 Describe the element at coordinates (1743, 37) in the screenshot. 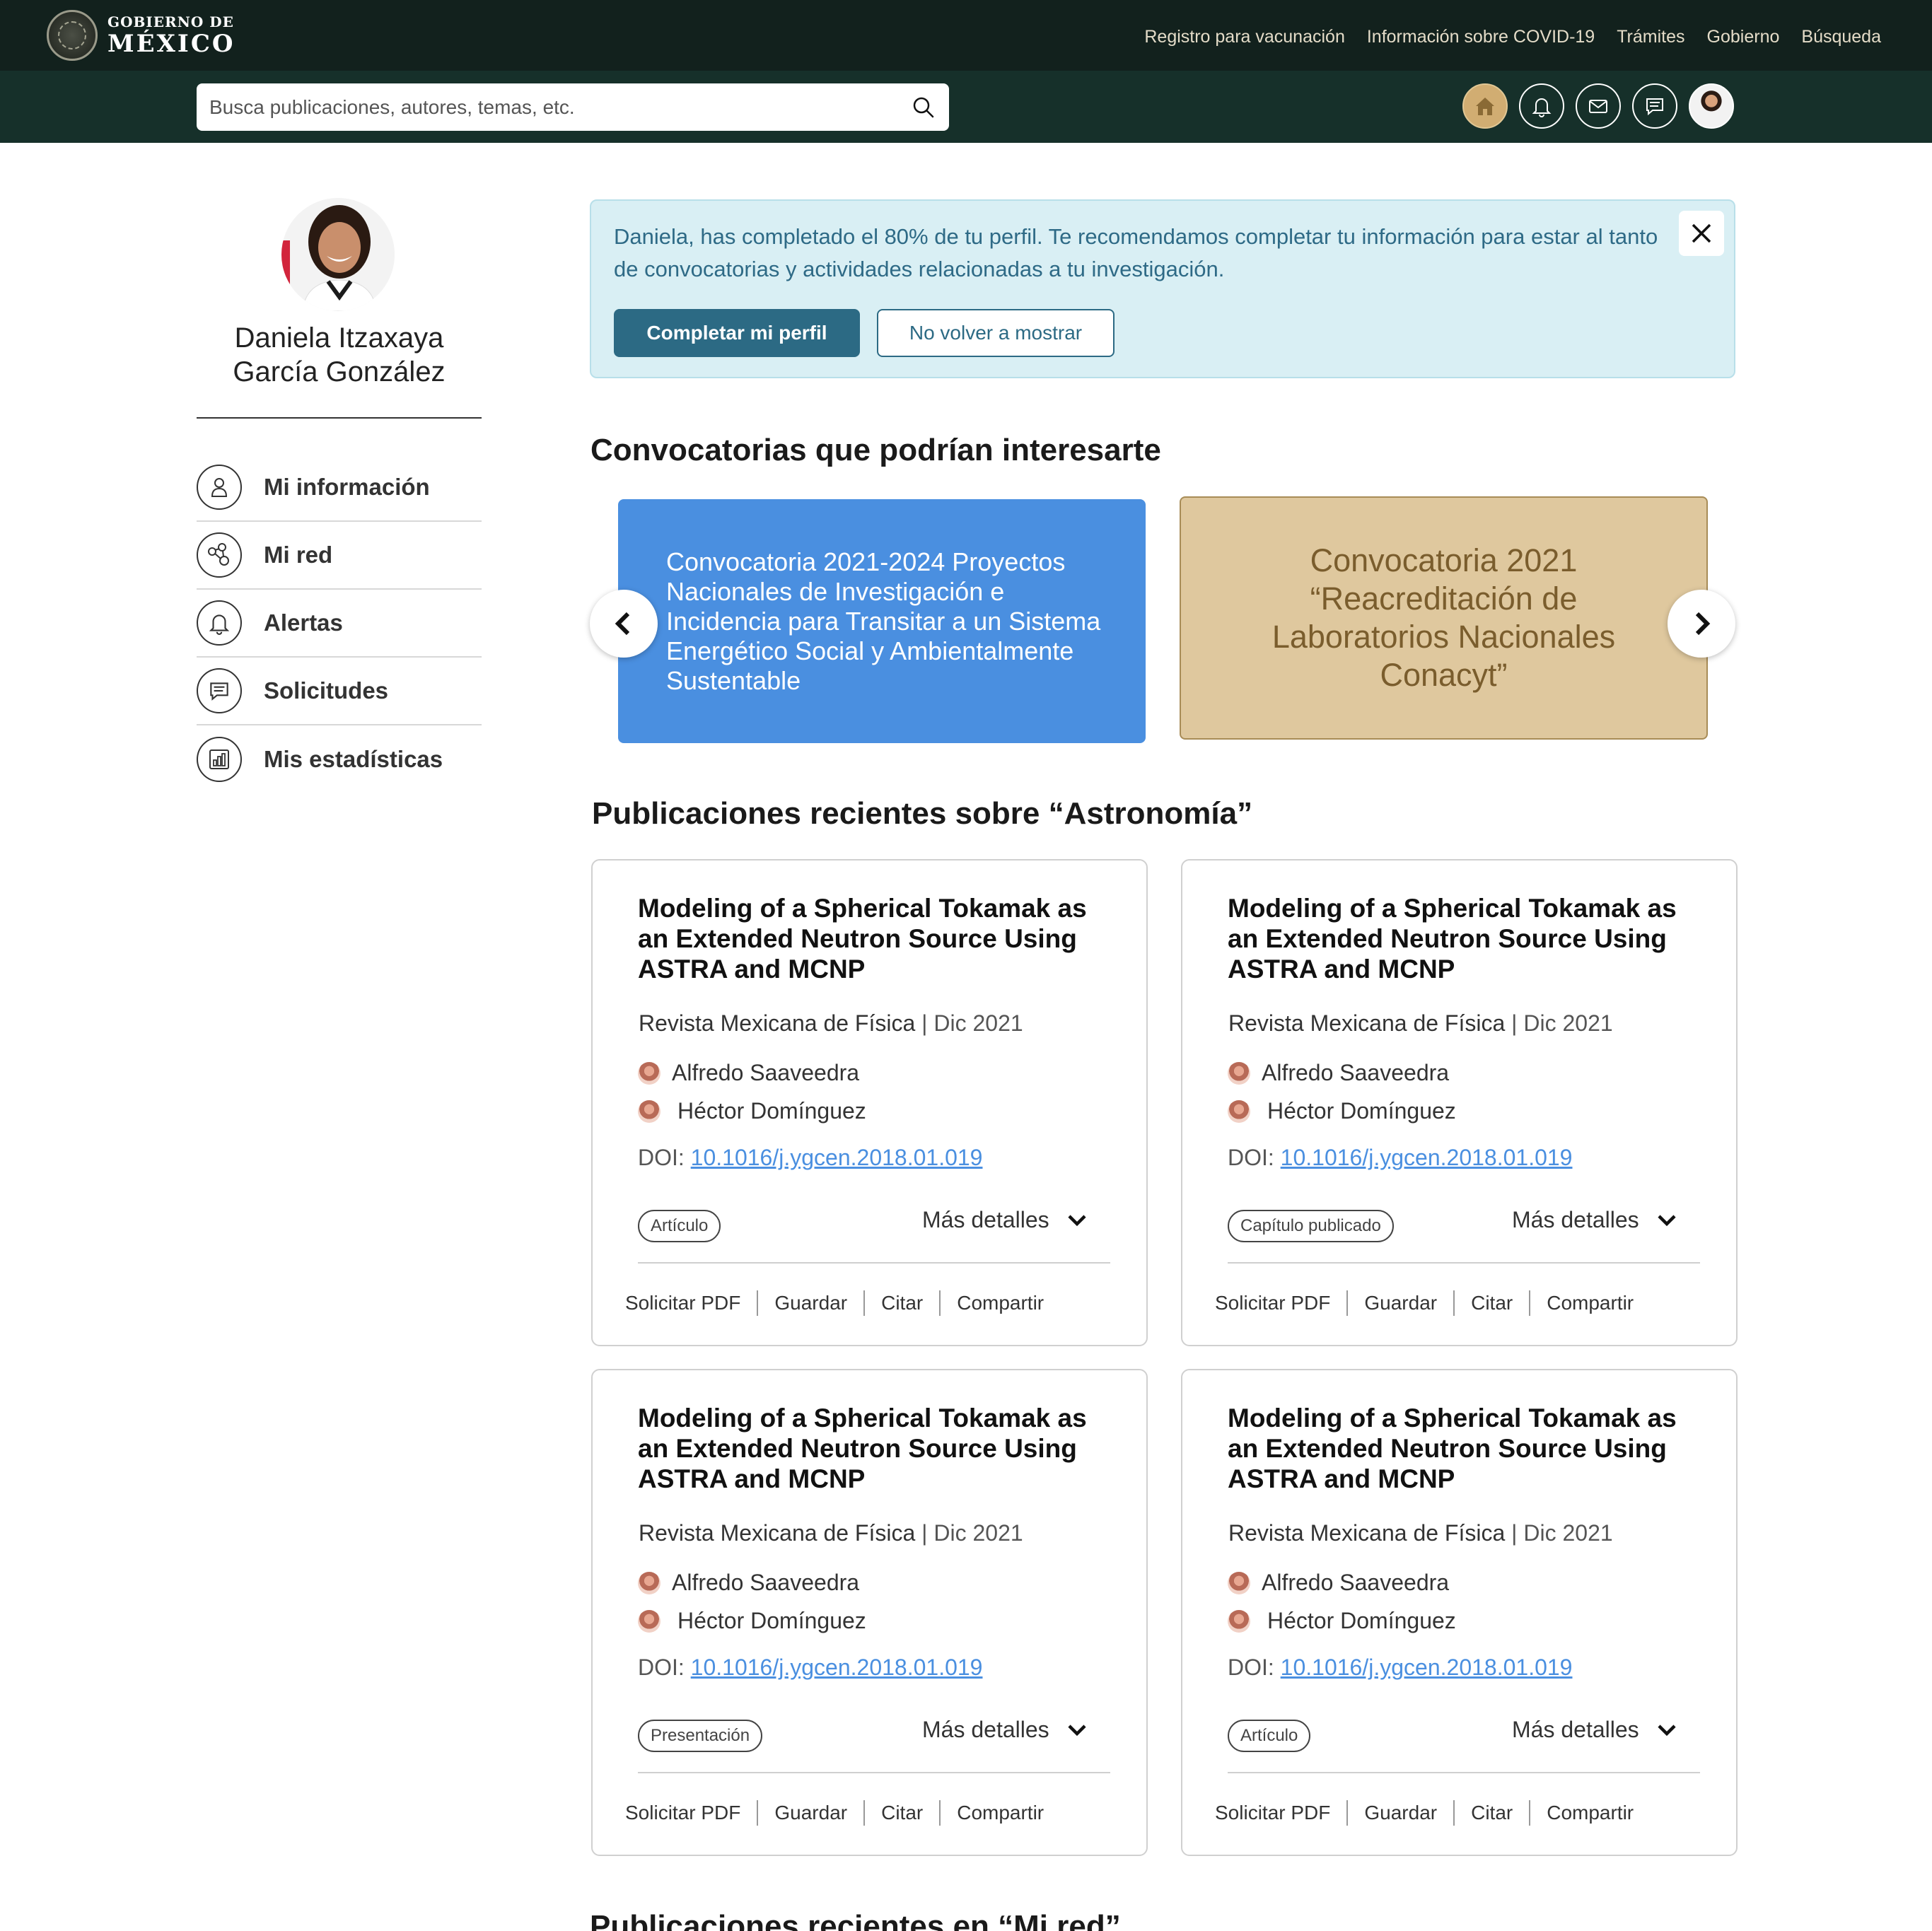

I see `nav-link-gobierno: Gobierno` at that location.